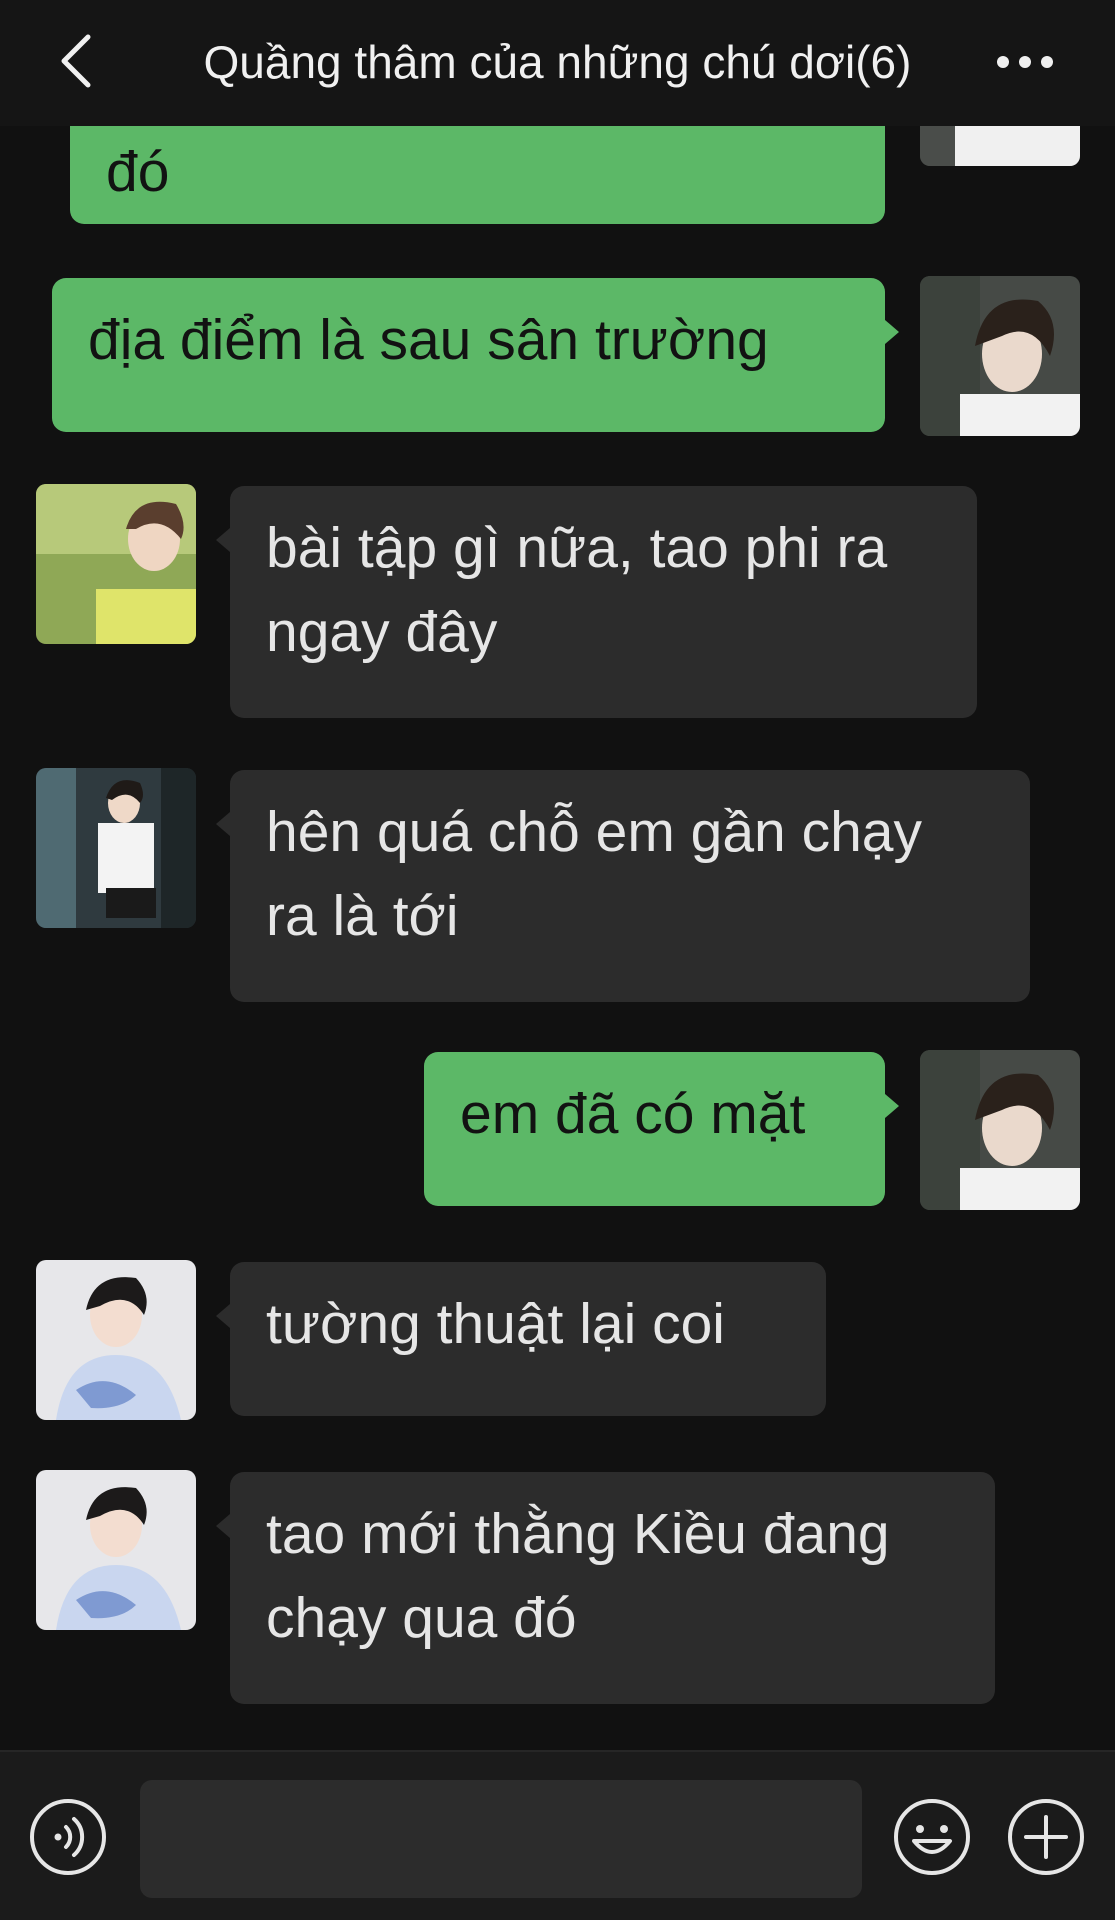 The height and width of the screenshot is (1920, 1115). What do you see at coordinates (594, 832) in the screenshot?
I see `message-text-line: hên quá chỗ em gần chạy` at bounding box center [594, 832].